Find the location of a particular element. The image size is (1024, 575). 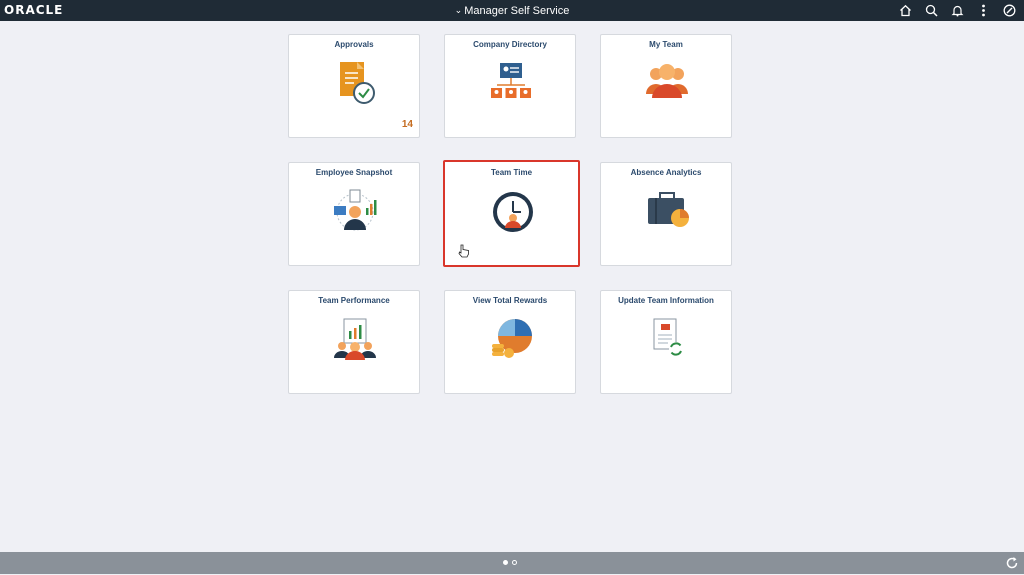

tile-title: Company Directory is located at coordinates (510, 44).